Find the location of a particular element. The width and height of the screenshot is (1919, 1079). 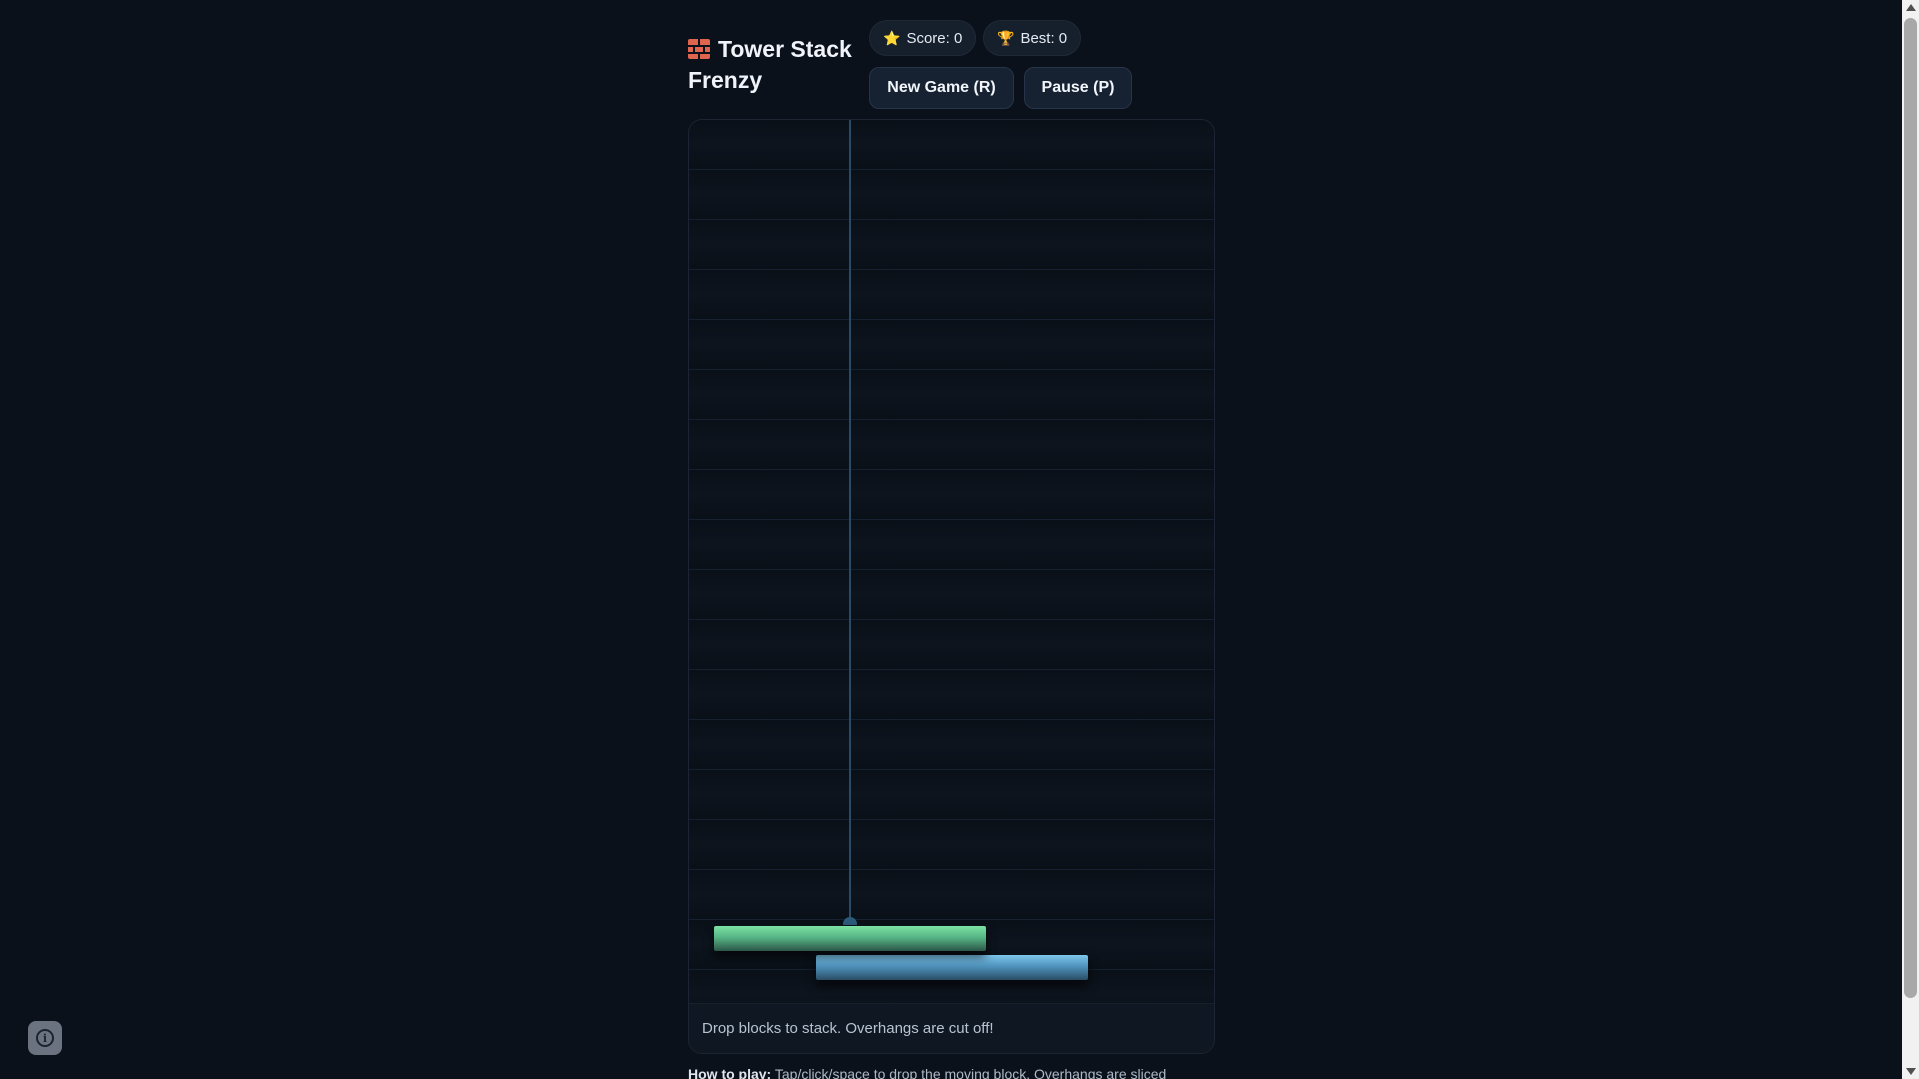

vertical-scrollbar is located at coordinates (1910, 539).